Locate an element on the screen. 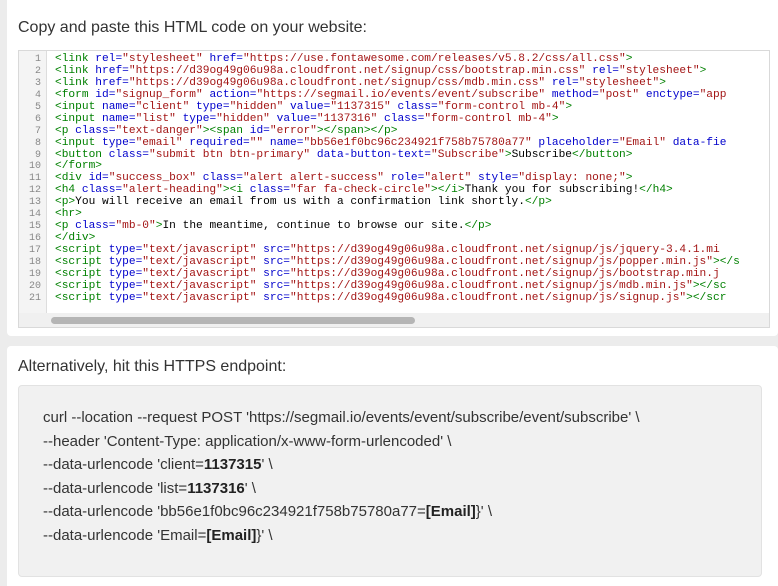 Image resolution: width=778 pixels, height=586 pixels. line-number: 1 is located at coordinates (37, 59).